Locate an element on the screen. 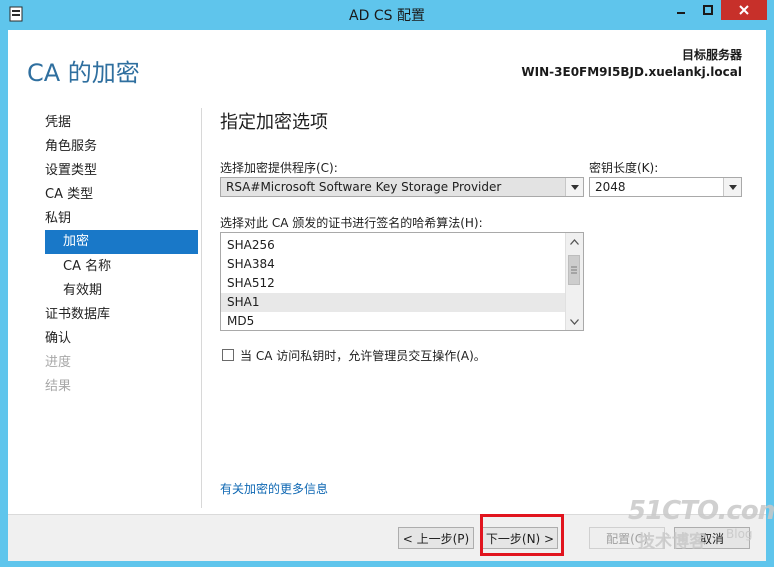  minimize-icon is located at coordinates (680, 13).